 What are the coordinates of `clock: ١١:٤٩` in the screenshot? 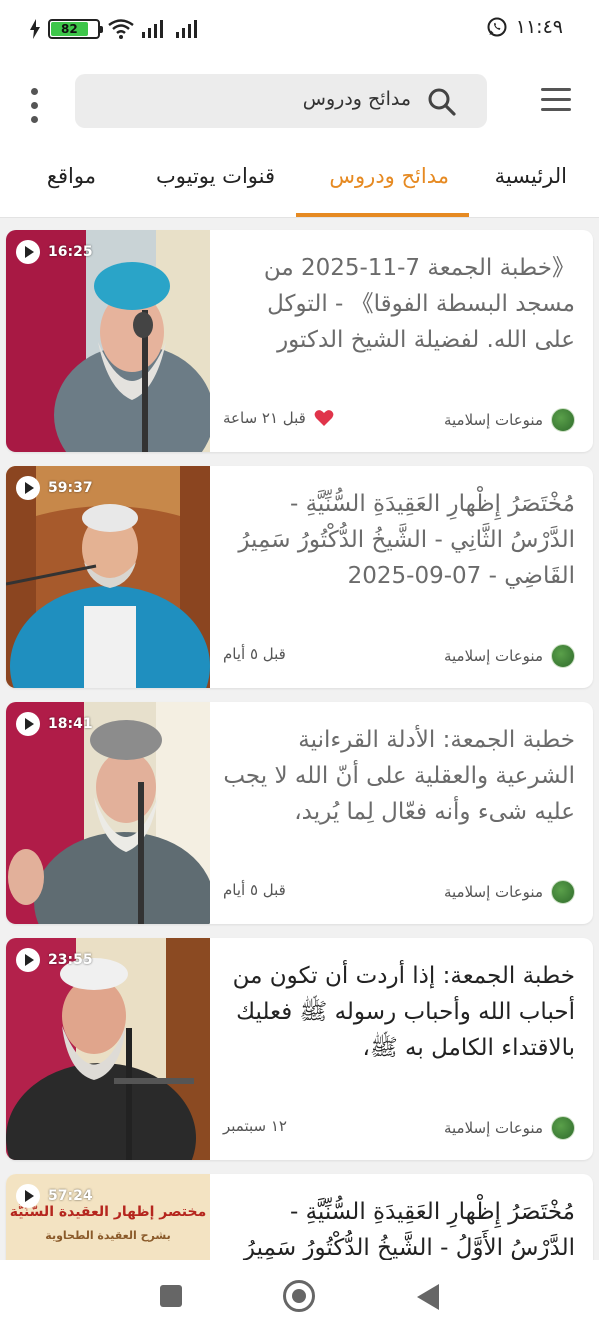 It's located at (539, 27).